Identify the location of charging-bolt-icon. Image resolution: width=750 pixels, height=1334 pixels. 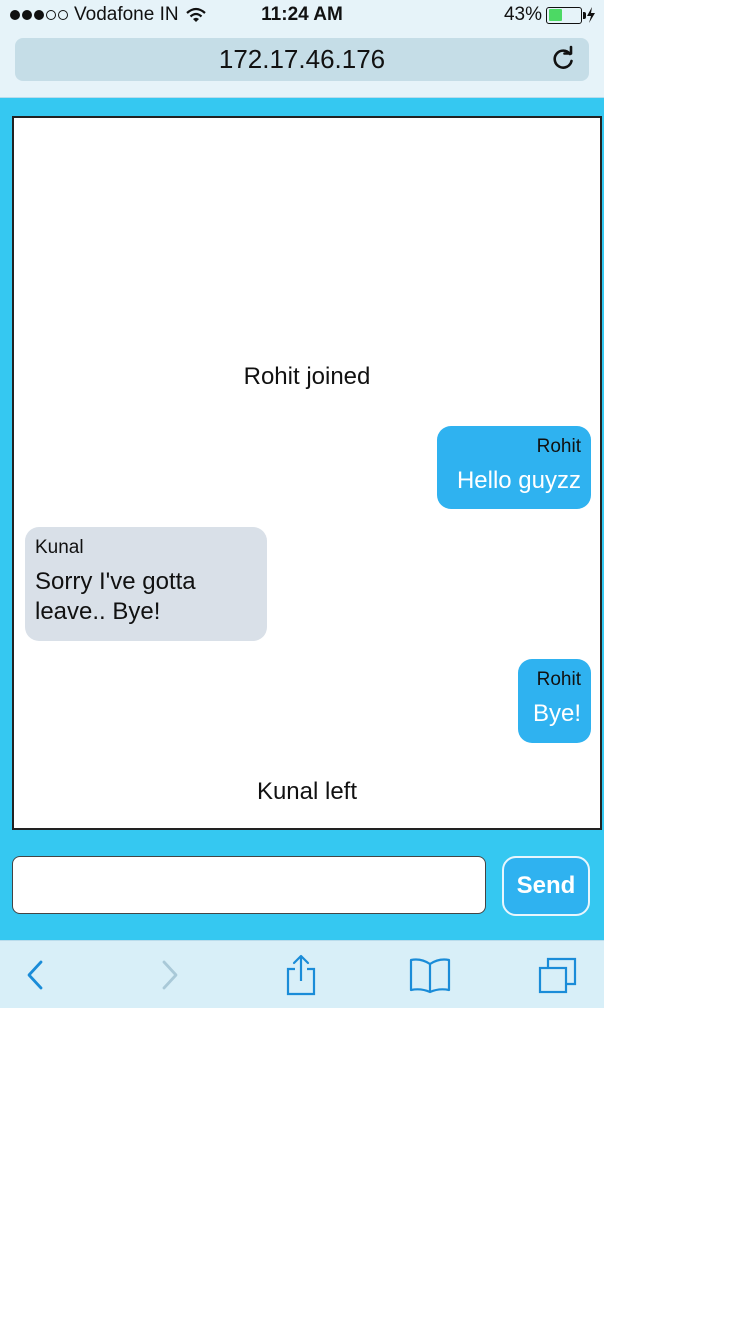
(591, 15).